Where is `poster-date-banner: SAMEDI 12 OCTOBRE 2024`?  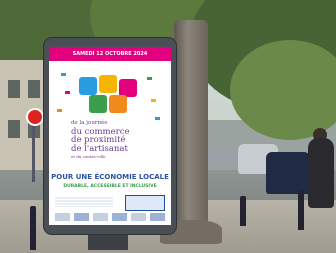
poster-date-banner: SAMEDI 12 OCTOBRE 2024 is located at coordinates (110, 54).